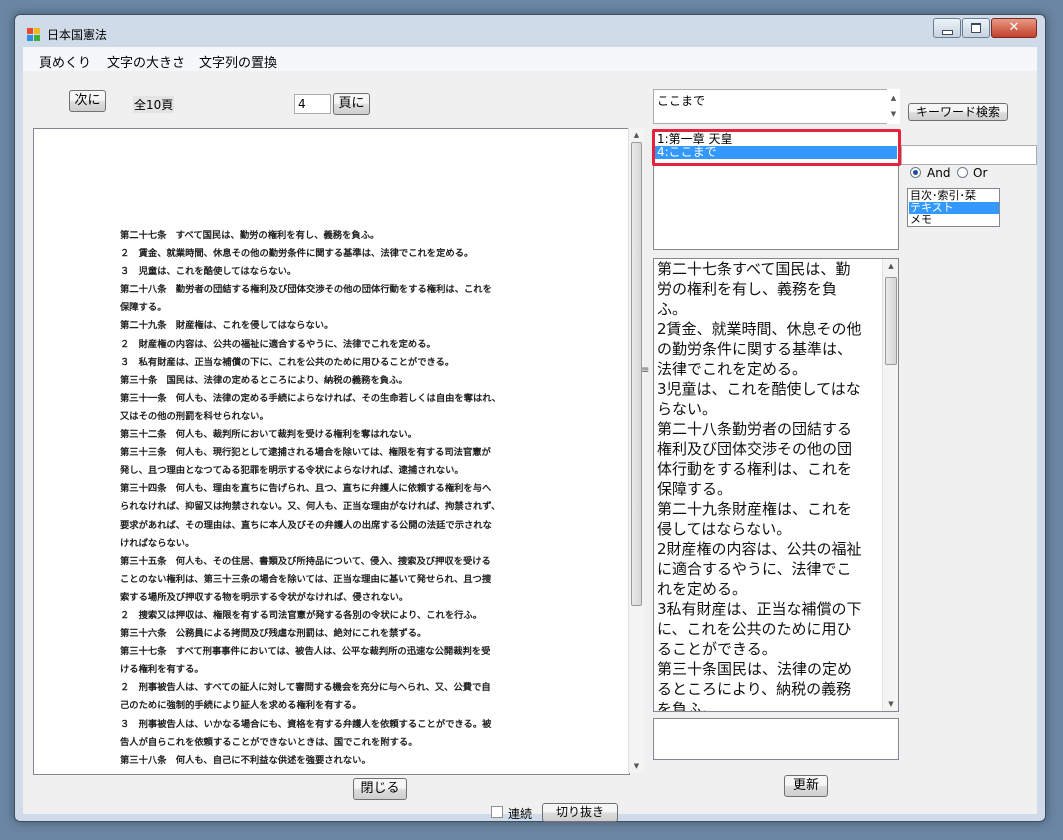 The width and height of the screenshot is (1063, 840). Describe the element at coordinates (636, 766) in the screenshot. I see `scroll-down-icon: ▼` at that location.